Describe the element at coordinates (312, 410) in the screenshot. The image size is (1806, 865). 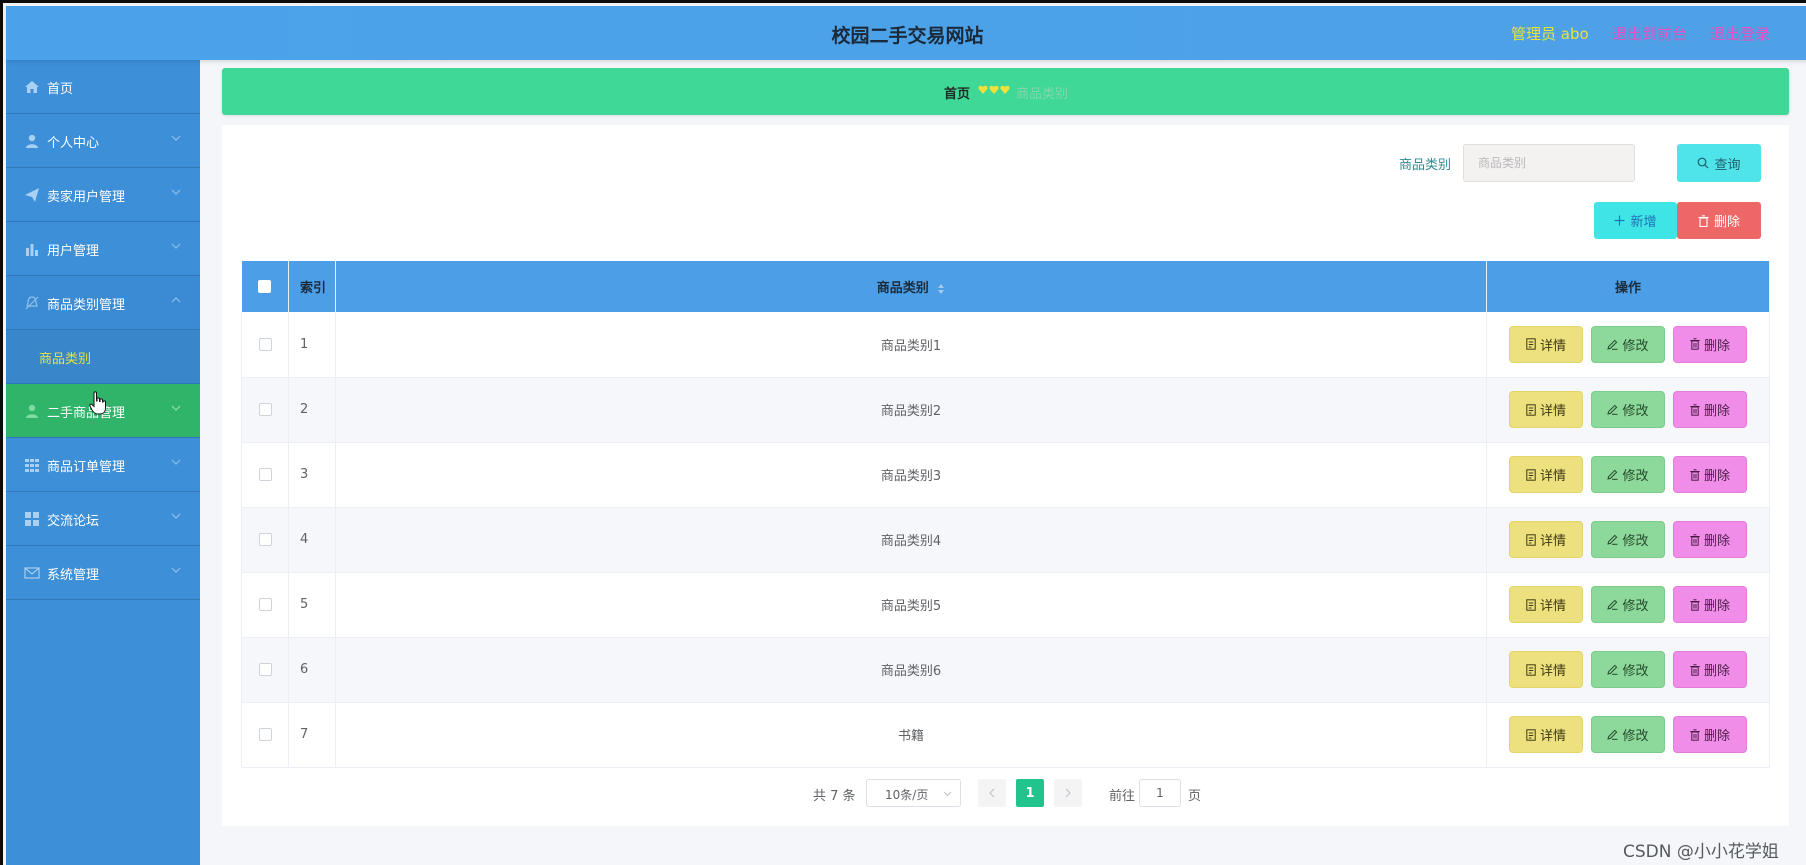
I see `row-index: 2` at that location.